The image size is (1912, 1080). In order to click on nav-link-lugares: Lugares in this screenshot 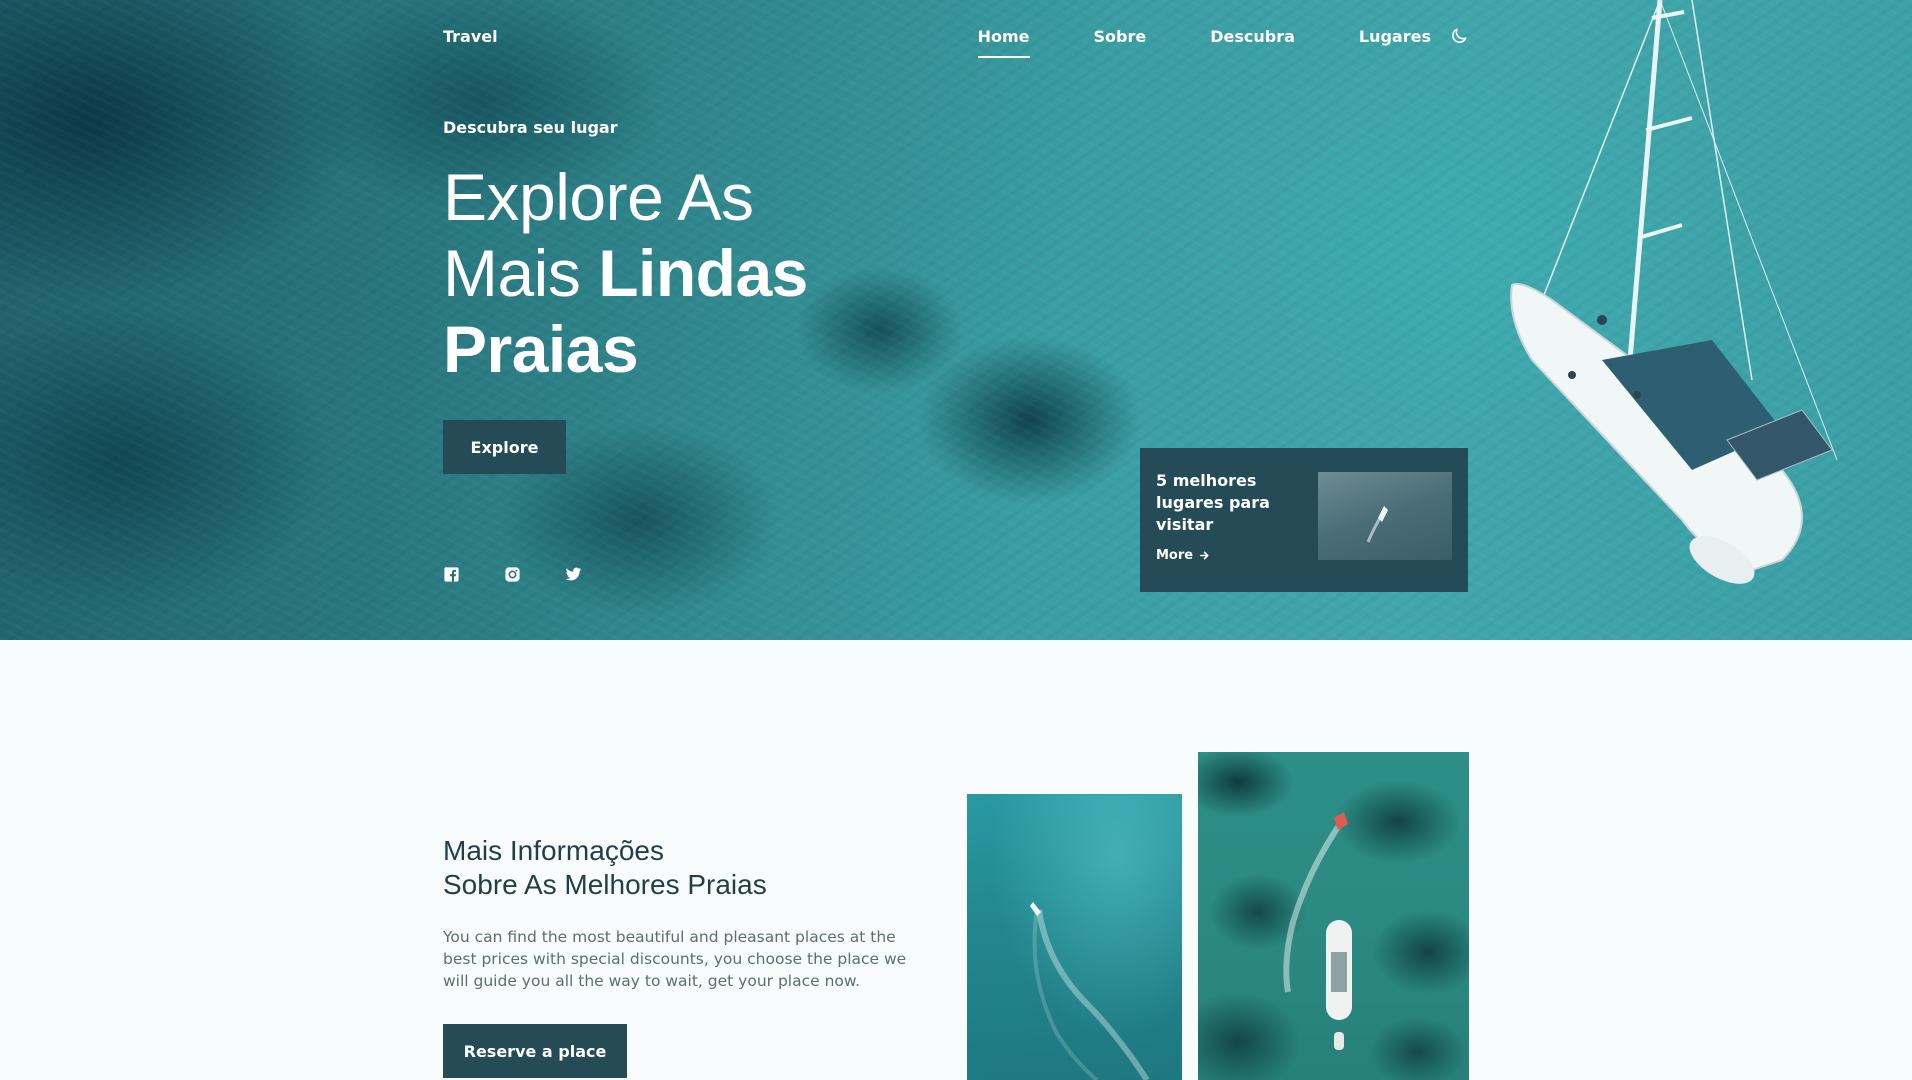, I will do `click(1395, 36)`.